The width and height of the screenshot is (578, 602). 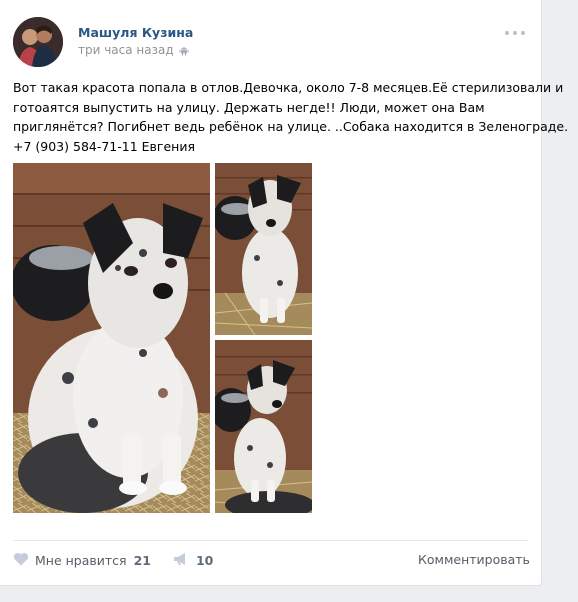 What do you see at coordinates (181, 560) in the screenshot?
I see `megaphone-icon` at bounding box center [181, 560].